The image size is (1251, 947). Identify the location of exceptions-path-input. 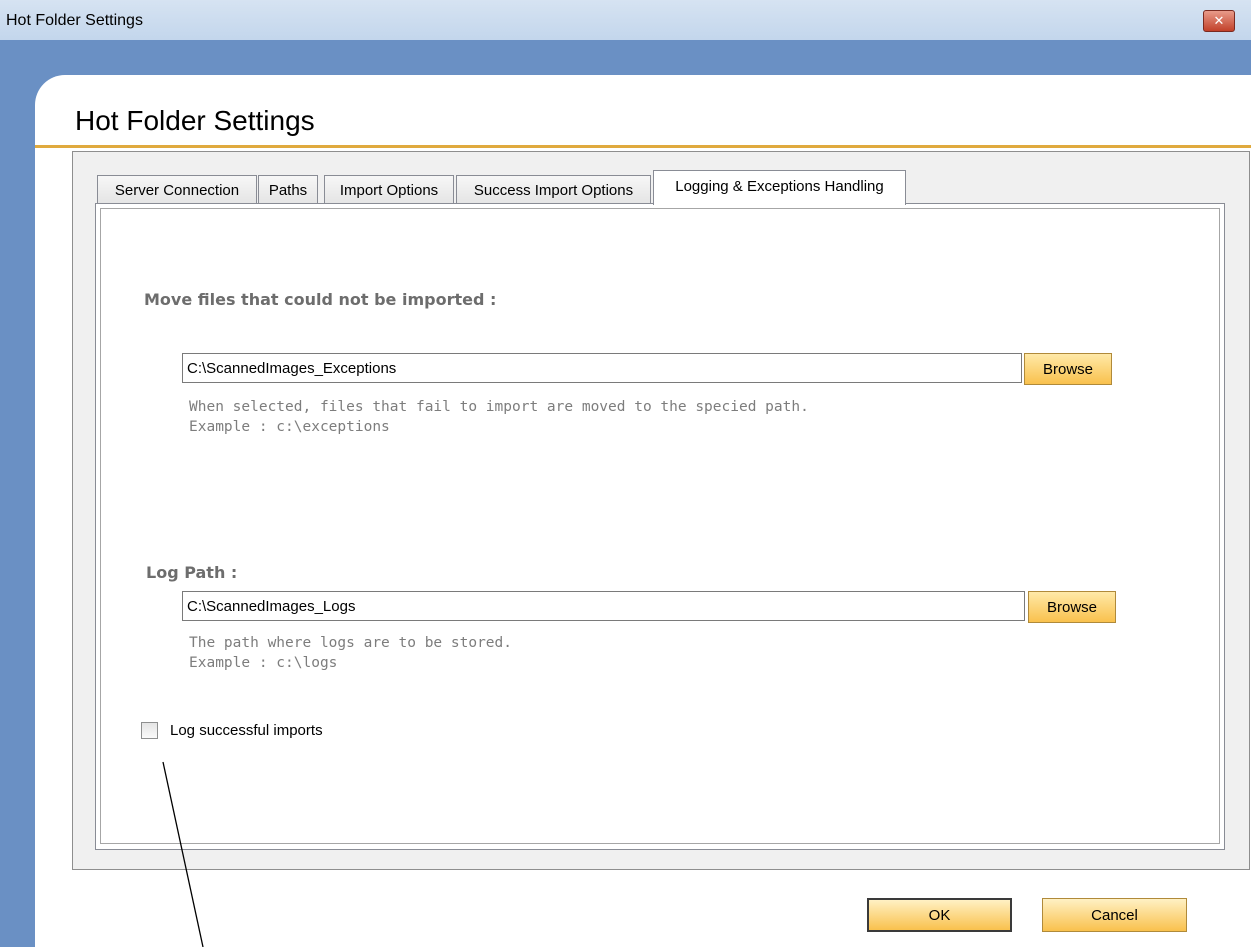
(602, 368).